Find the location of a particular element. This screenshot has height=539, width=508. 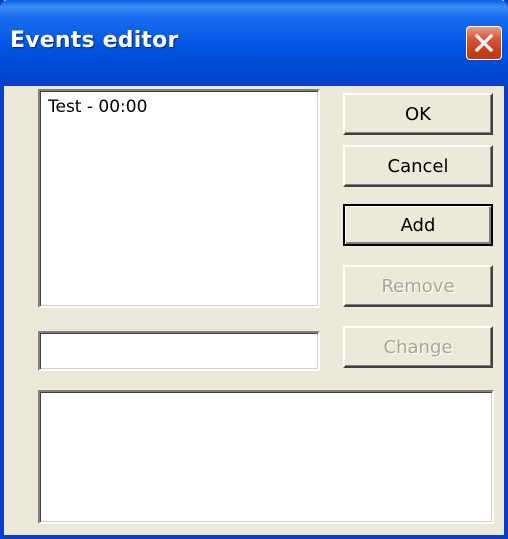

event-name-field is located at coordinates (179, 351).